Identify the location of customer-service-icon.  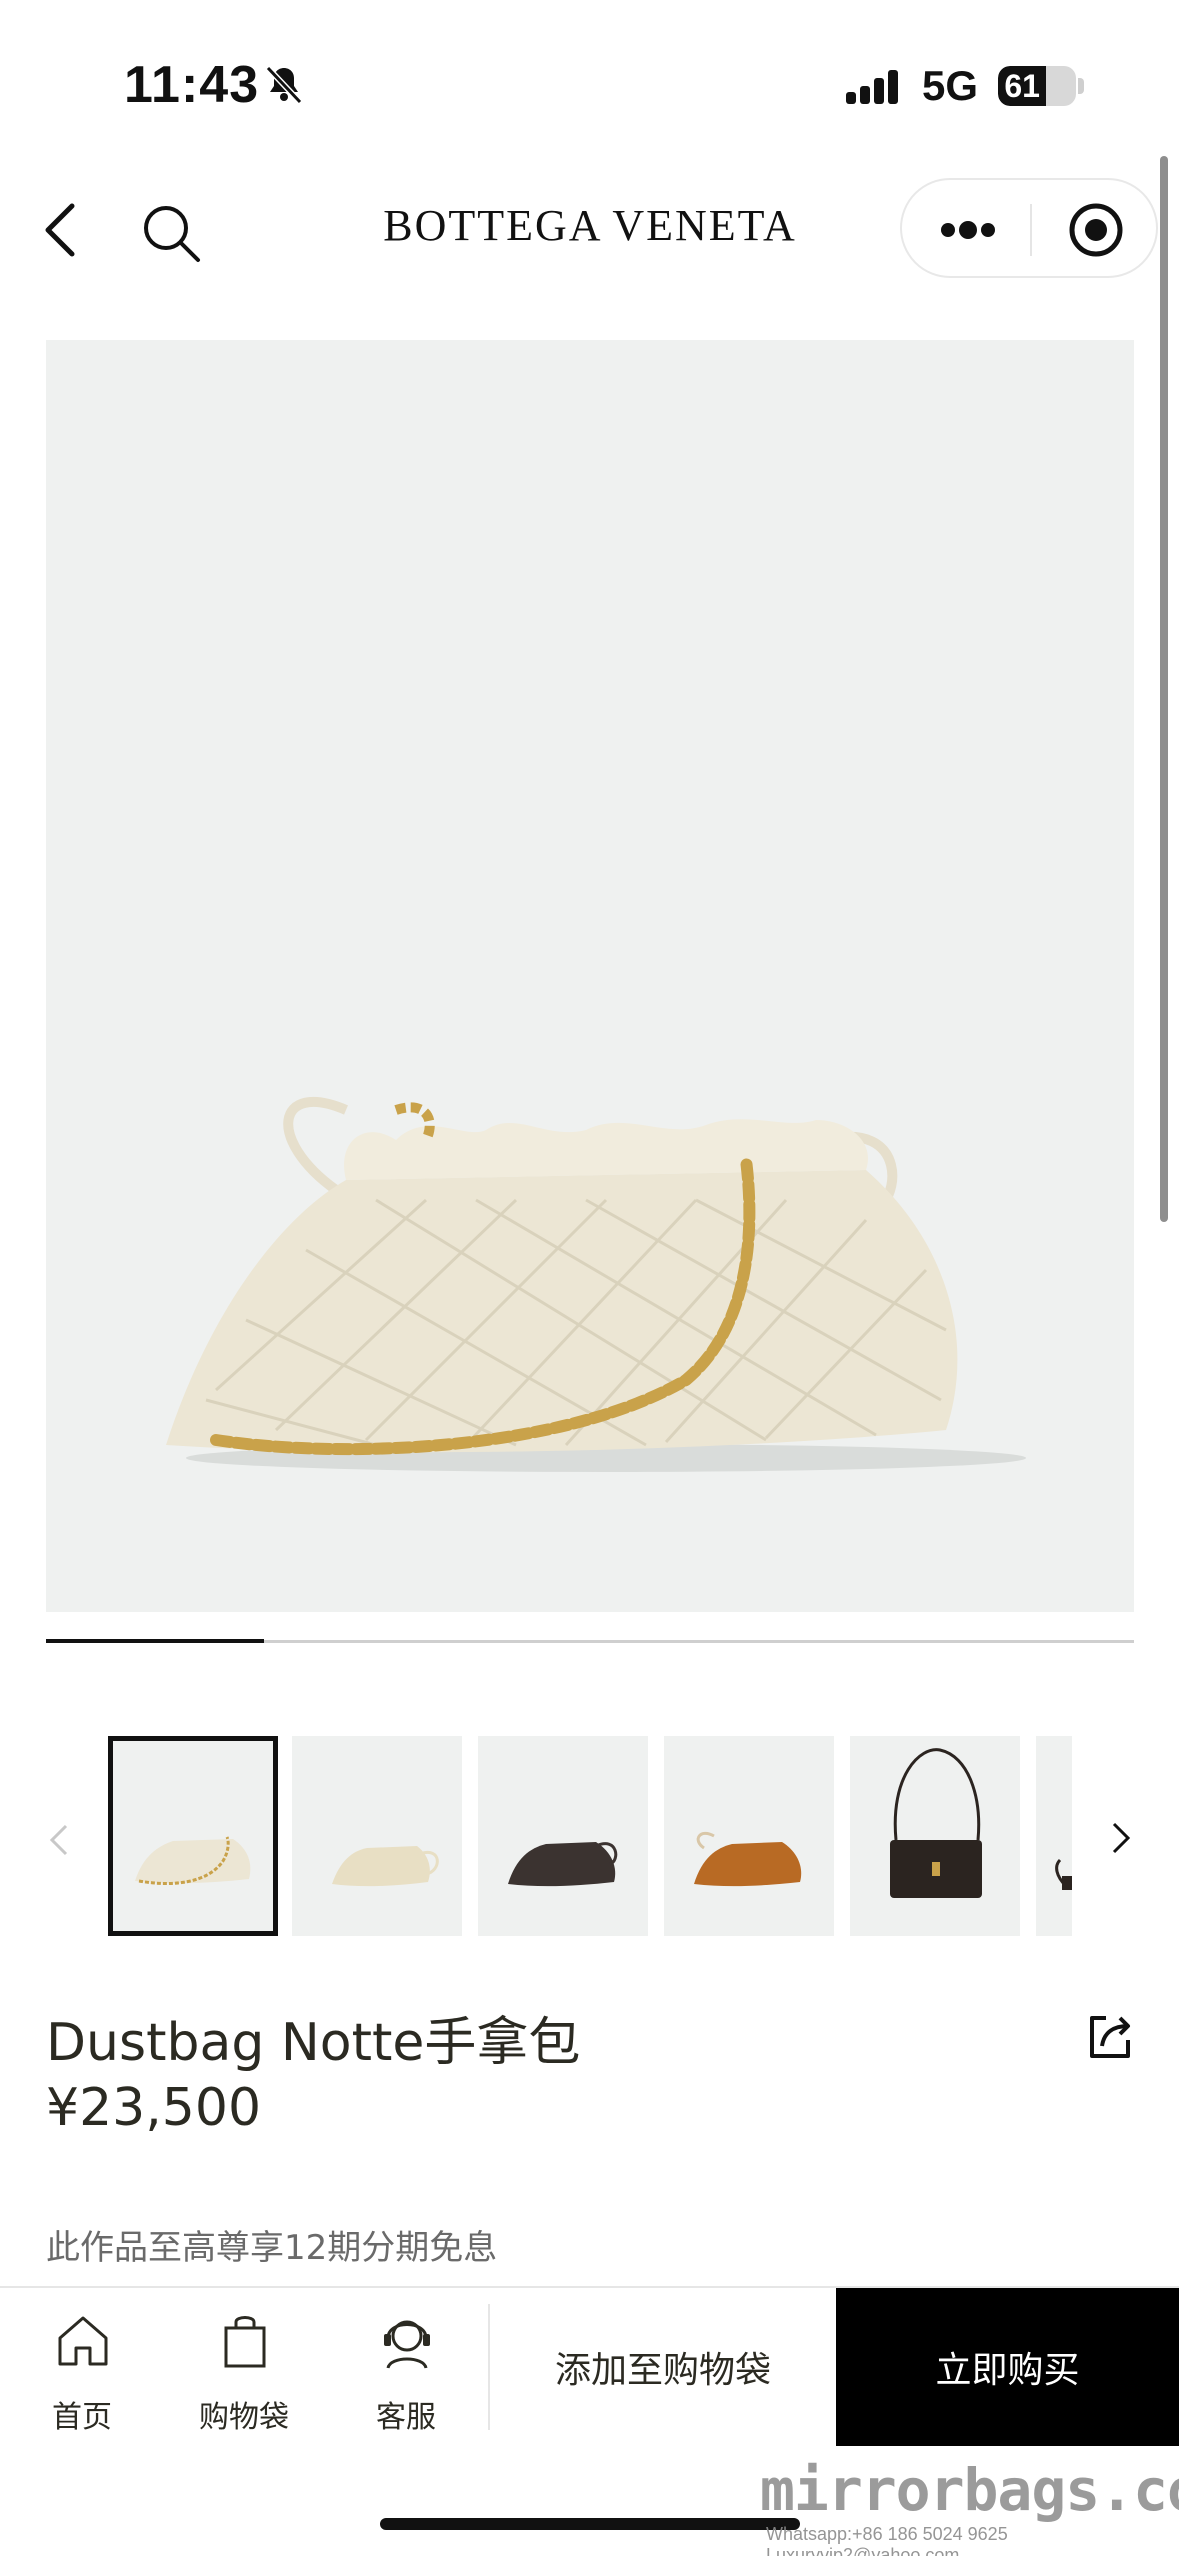
(407, 2344).